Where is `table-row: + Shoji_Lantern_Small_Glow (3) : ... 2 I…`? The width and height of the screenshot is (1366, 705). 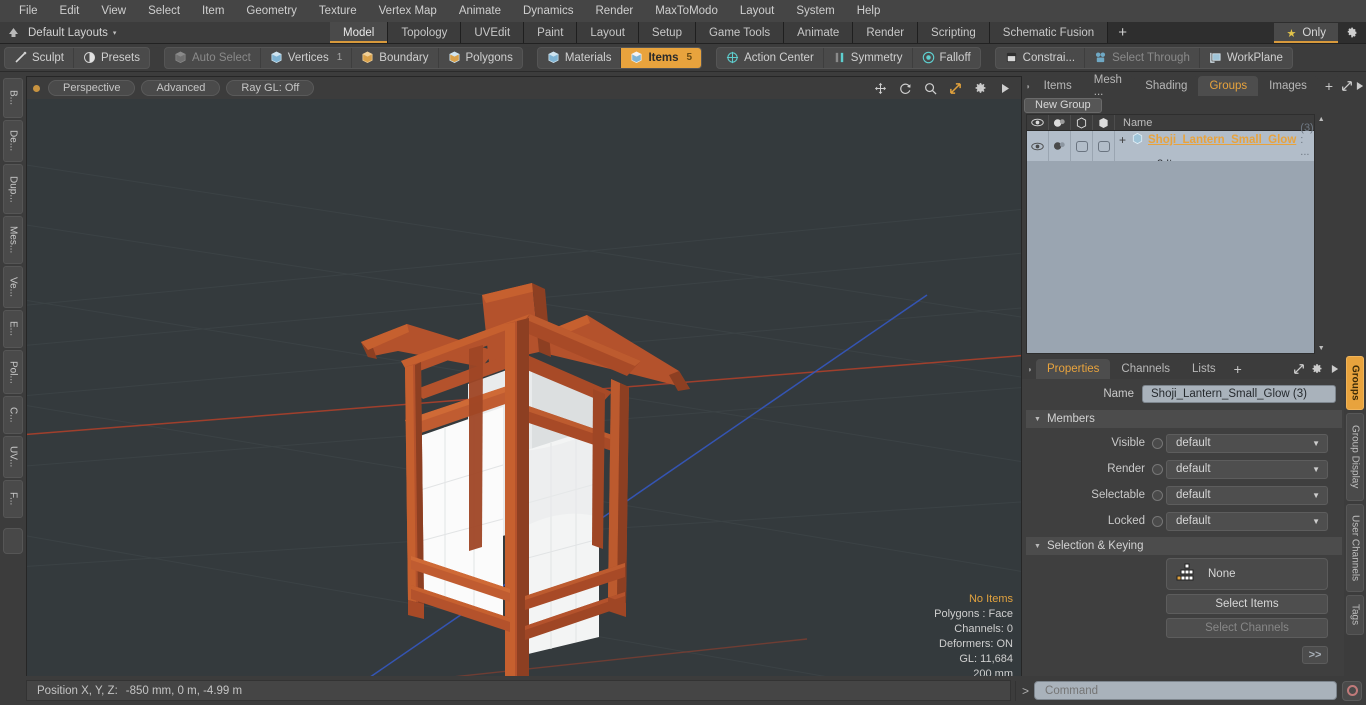
table-row: + Shoji_Lantern_Small_Glow (3) : ... 2 I… is located at coordinates (1170, 146).